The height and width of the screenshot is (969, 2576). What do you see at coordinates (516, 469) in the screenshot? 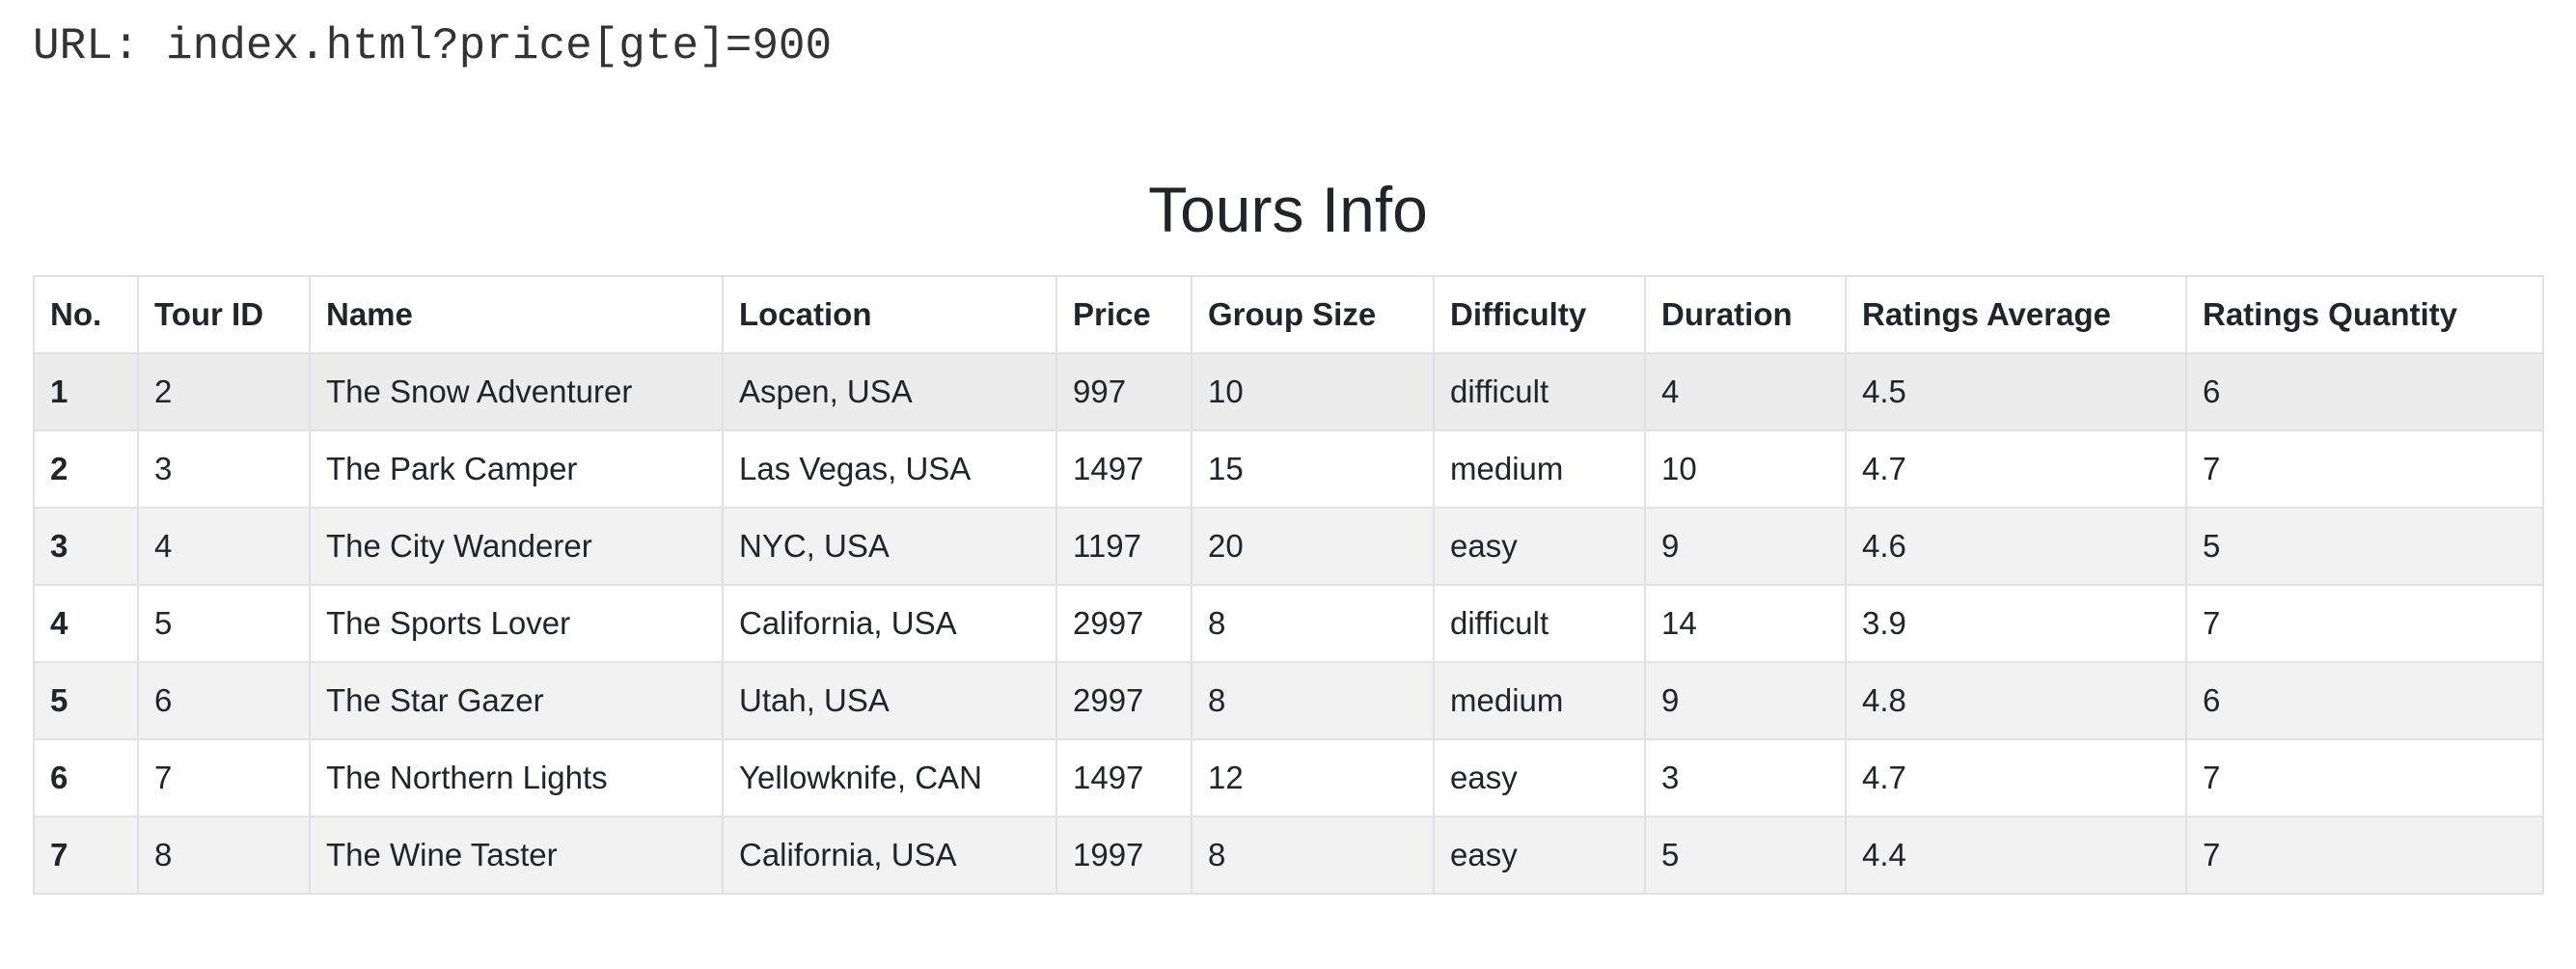
I see `cell-name: The Park Camper` at bounding box center [516, 469].